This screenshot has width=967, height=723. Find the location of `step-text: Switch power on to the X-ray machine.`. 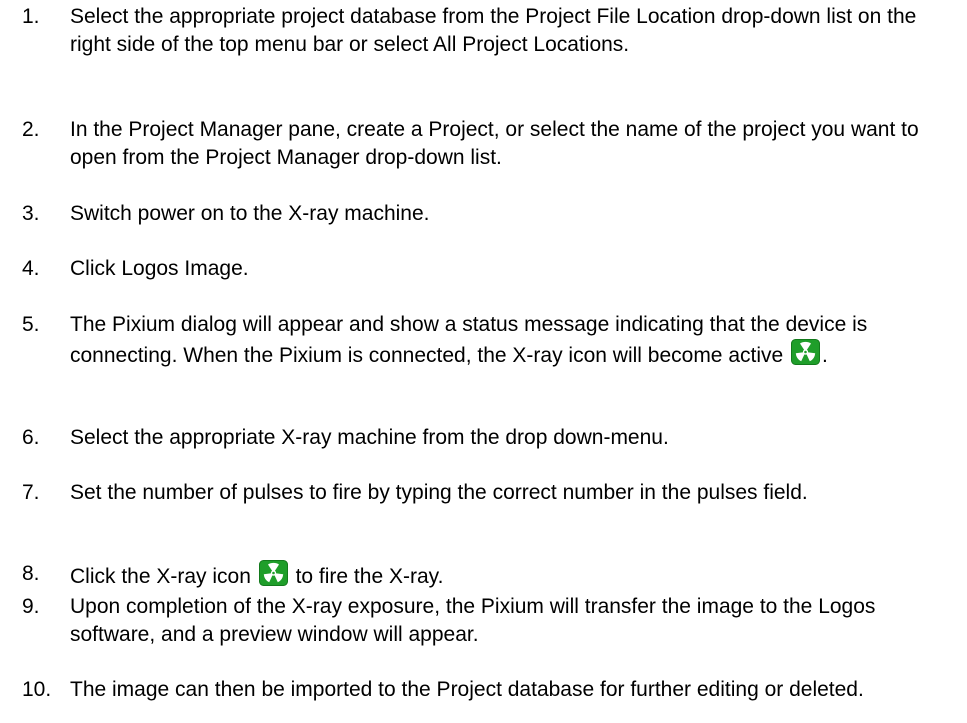

step-text: Switch power on to the X-ray machine. is located at coordinates (250, 213).